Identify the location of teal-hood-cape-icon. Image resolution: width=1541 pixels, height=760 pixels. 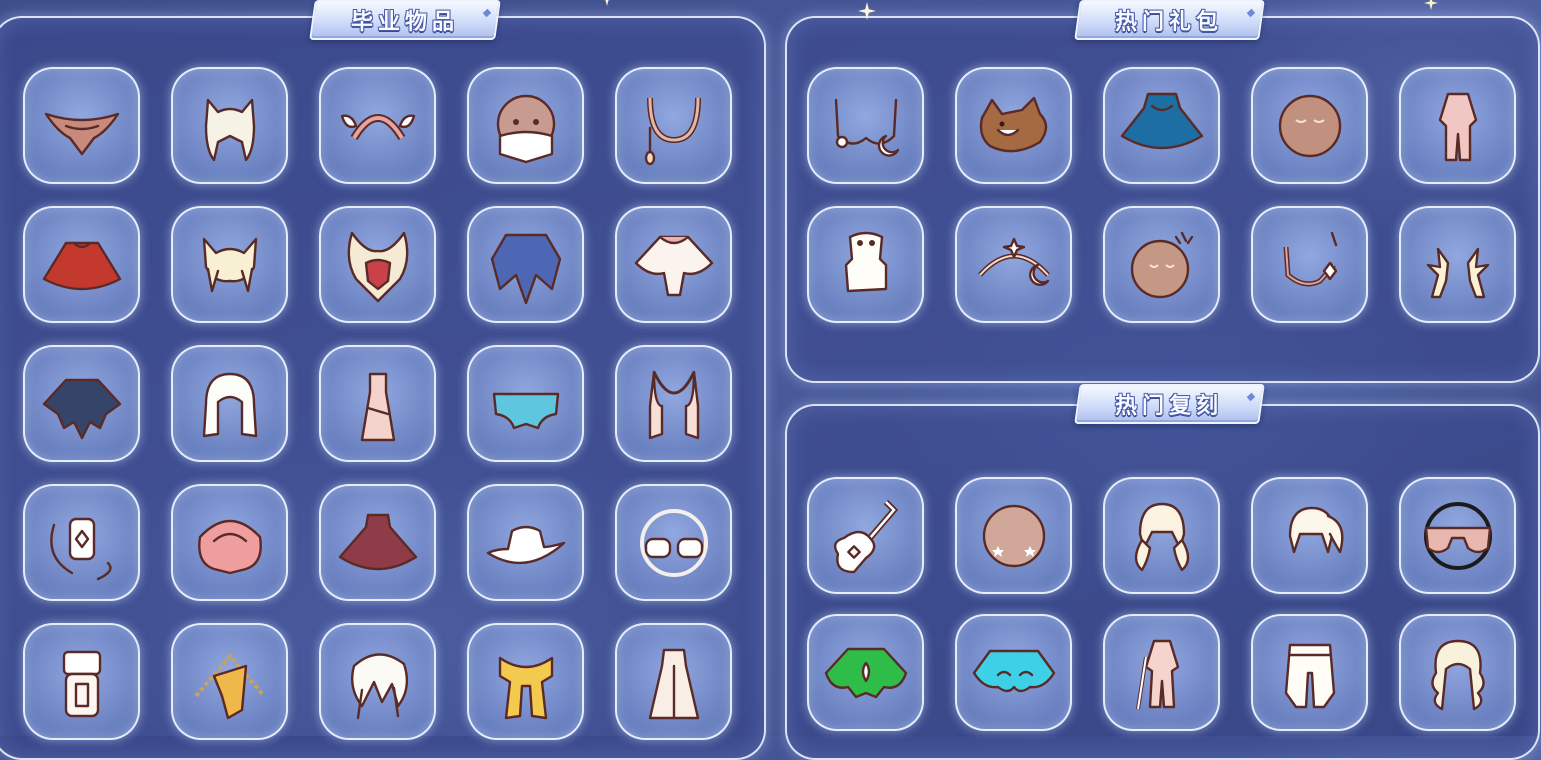
(1161, 120).